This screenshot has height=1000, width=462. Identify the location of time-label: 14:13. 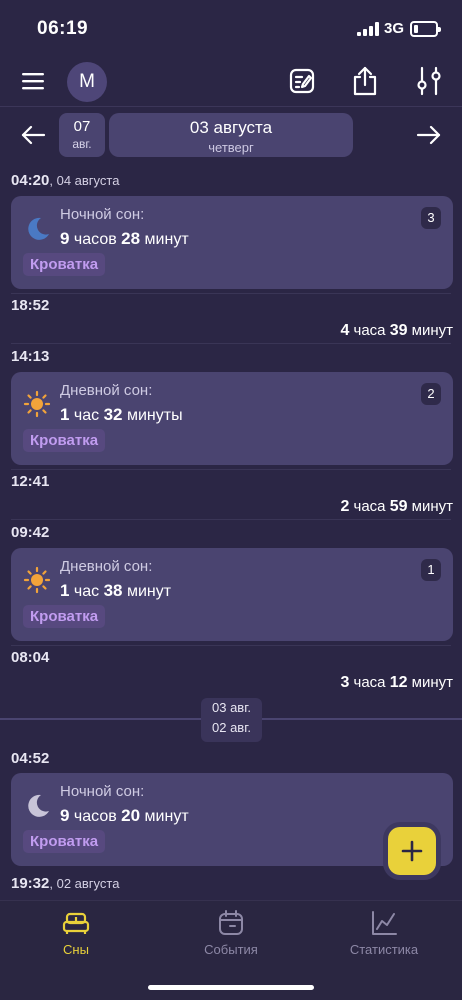
(30, 356).